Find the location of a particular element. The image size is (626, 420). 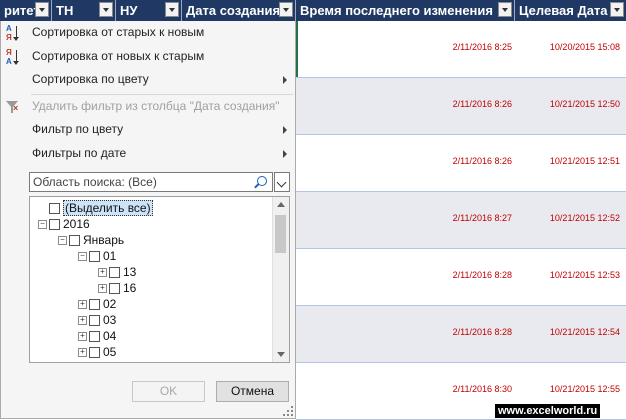

column-header-modified: Время последнего изменения is located at coordinates (405, 10).